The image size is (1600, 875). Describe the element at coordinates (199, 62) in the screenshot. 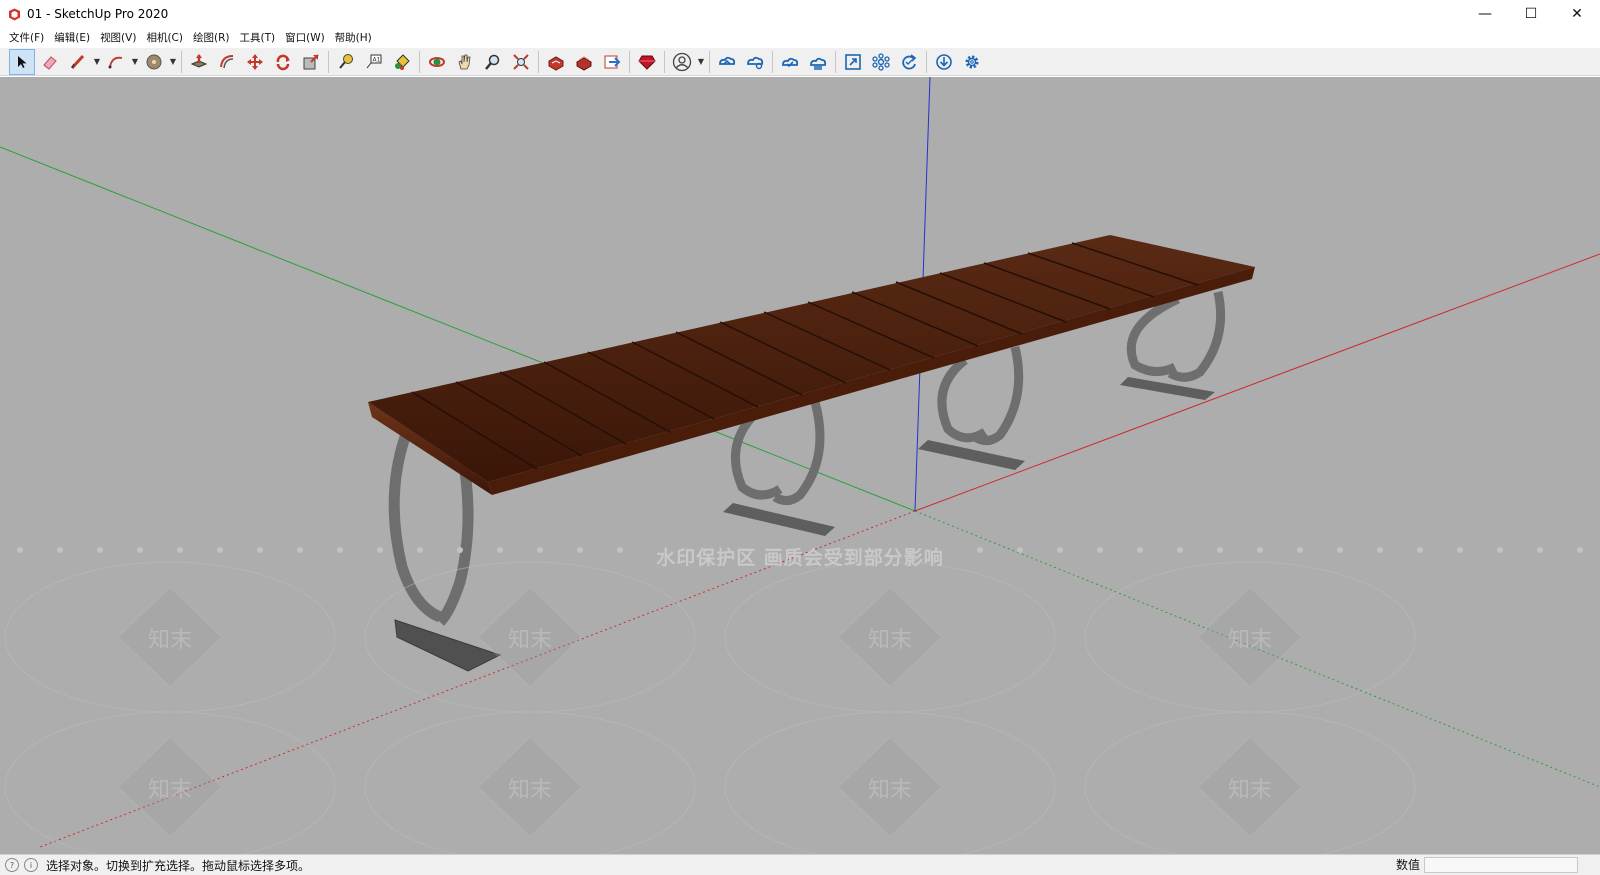

I see `push-pull-tool-icon` at that location.